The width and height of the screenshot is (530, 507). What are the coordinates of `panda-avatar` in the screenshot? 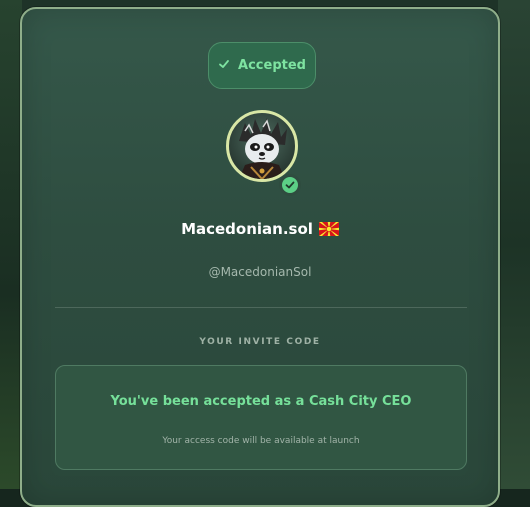 It's located at (263, 148).